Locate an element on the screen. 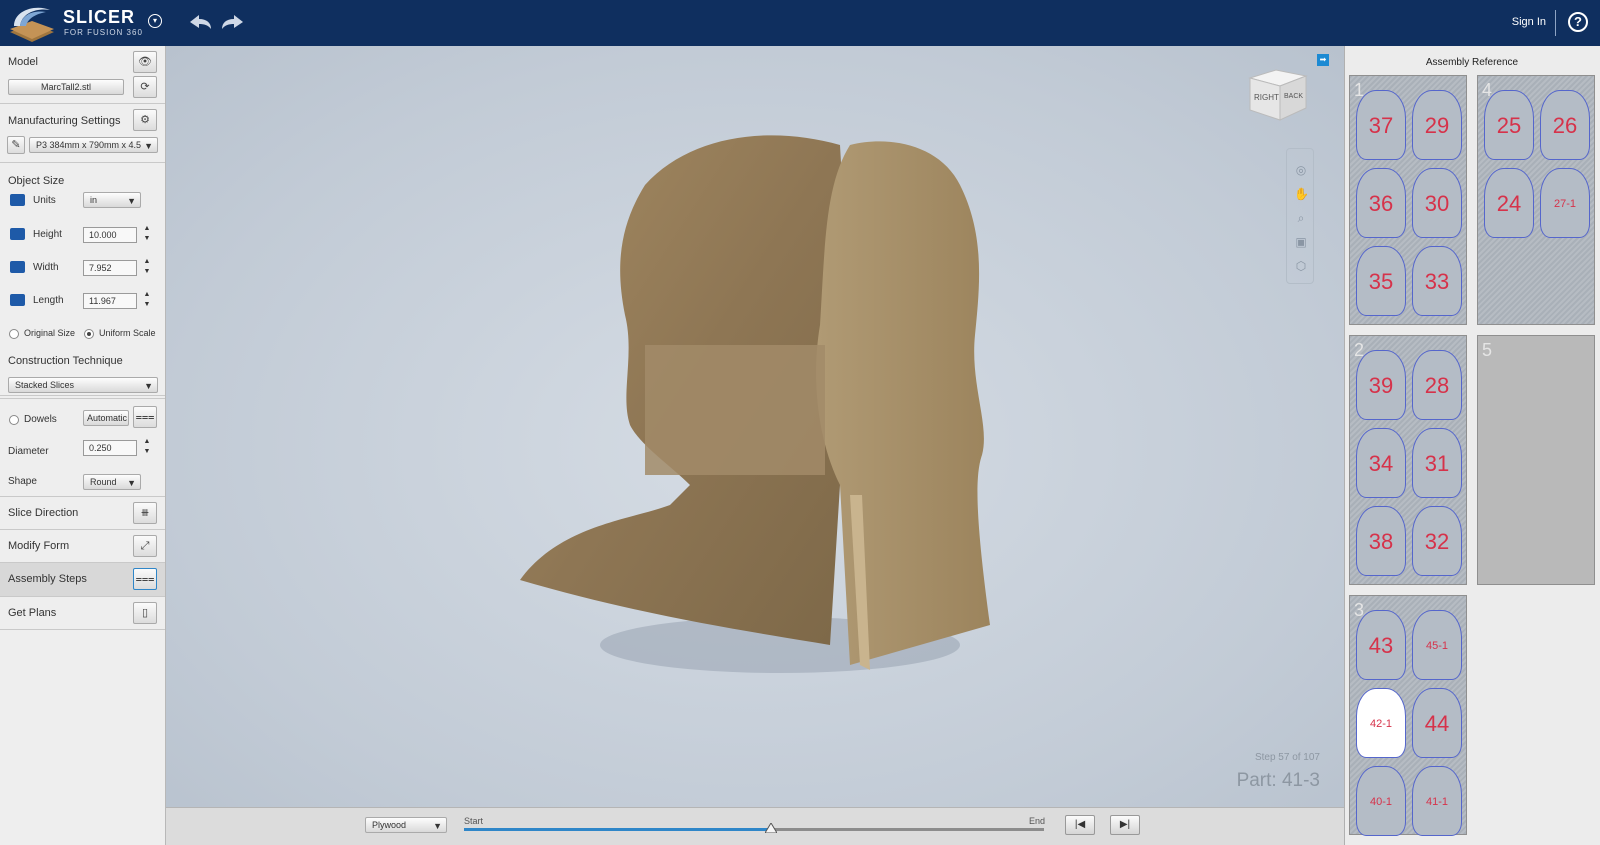 This screenshot has height=845, width=1600. dowels-radio is located at coordinates (14, 420).